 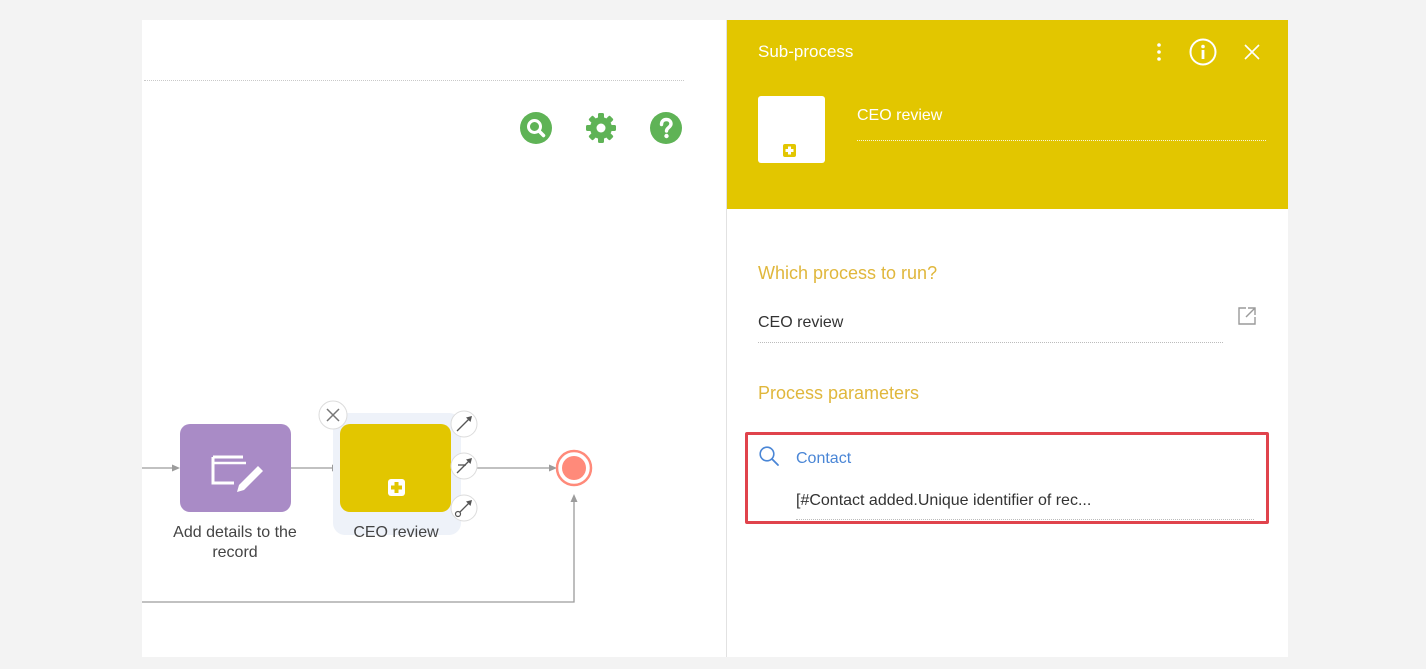 I want to click on which-process-field: CEO review, so click(x=800, y=323).